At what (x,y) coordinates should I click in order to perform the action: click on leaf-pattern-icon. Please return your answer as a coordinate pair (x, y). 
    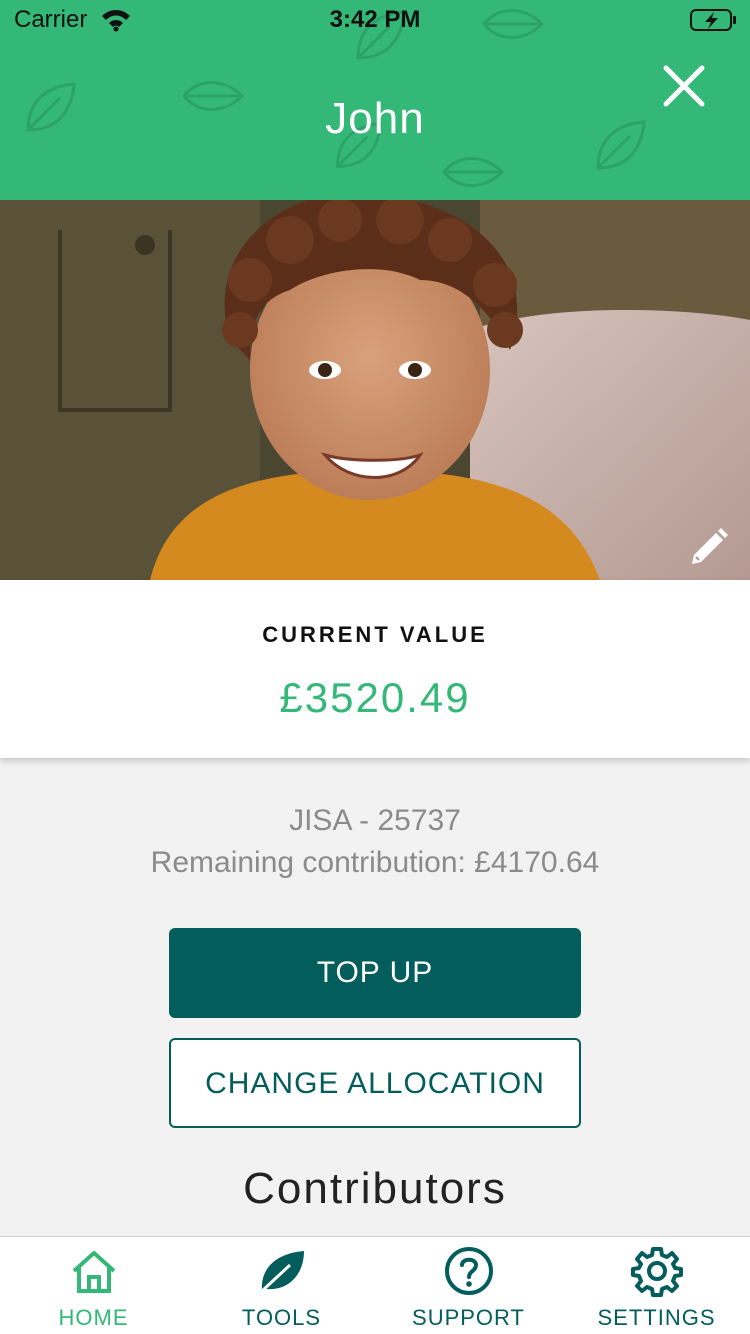
    Looking at the image, I should click on (473, 172).